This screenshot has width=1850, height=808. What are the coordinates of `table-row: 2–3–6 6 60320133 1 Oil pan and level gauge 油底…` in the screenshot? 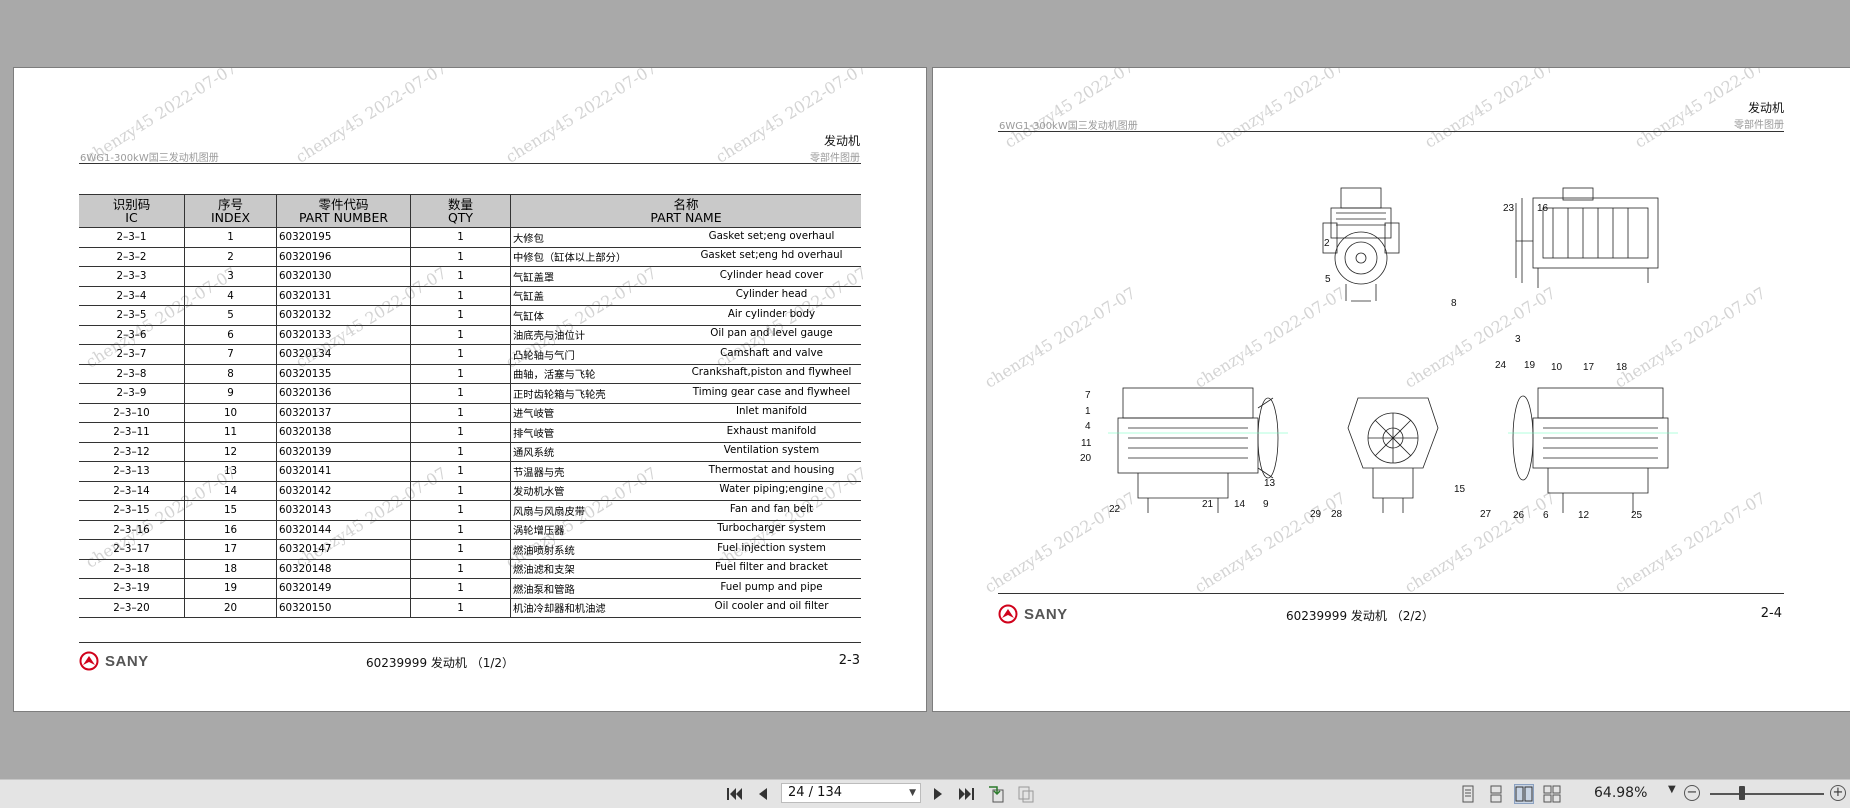 It's located at (470, 335).